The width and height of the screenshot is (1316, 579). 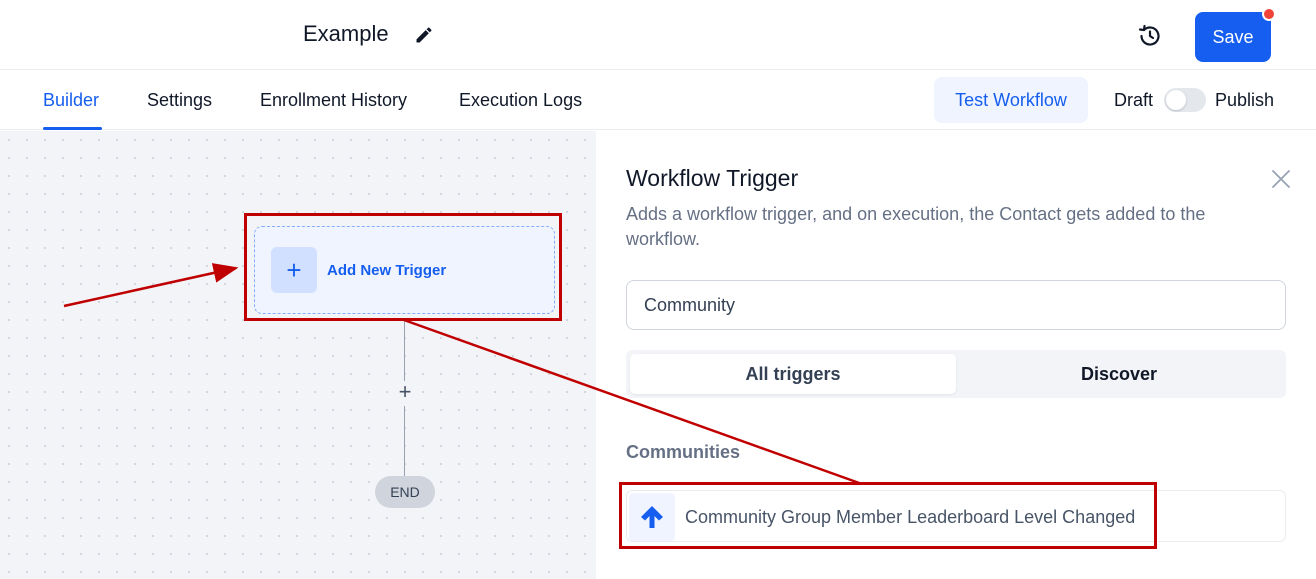 I want to click on pencil-edit-icon, so click(x=424, y=35).